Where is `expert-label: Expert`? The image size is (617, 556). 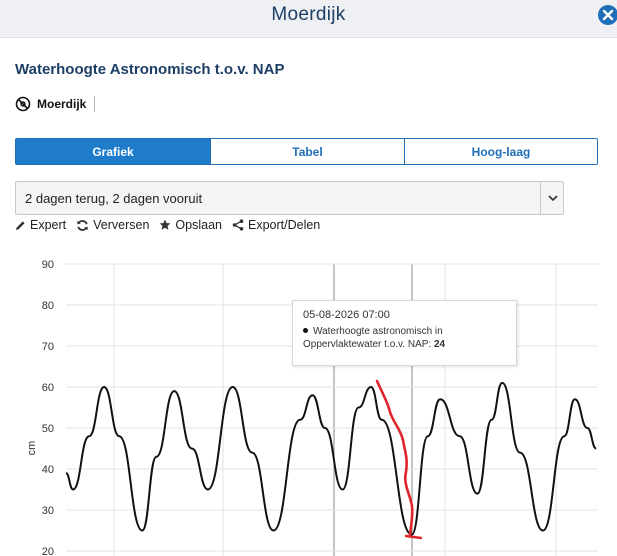 expert-label: Expert is located at coordinates (48, 225).